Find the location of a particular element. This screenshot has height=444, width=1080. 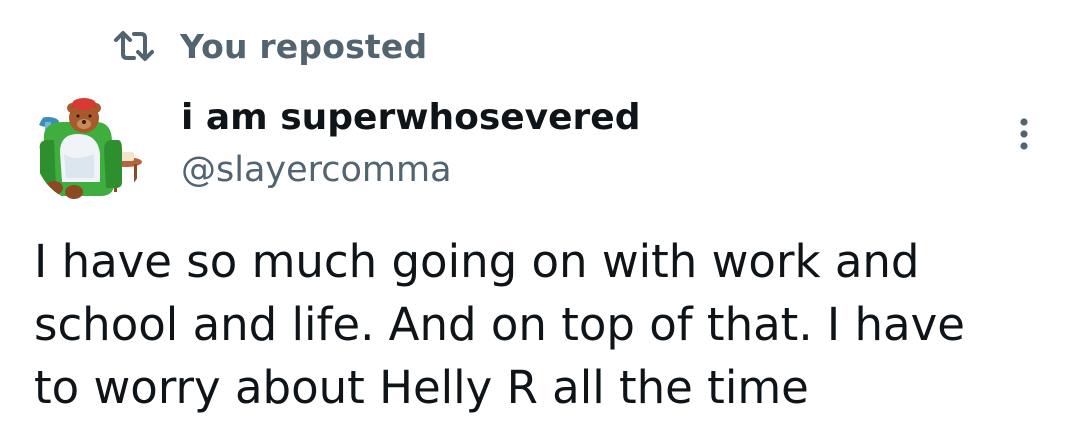

more-options-button is located at coordinates (1024, 136).